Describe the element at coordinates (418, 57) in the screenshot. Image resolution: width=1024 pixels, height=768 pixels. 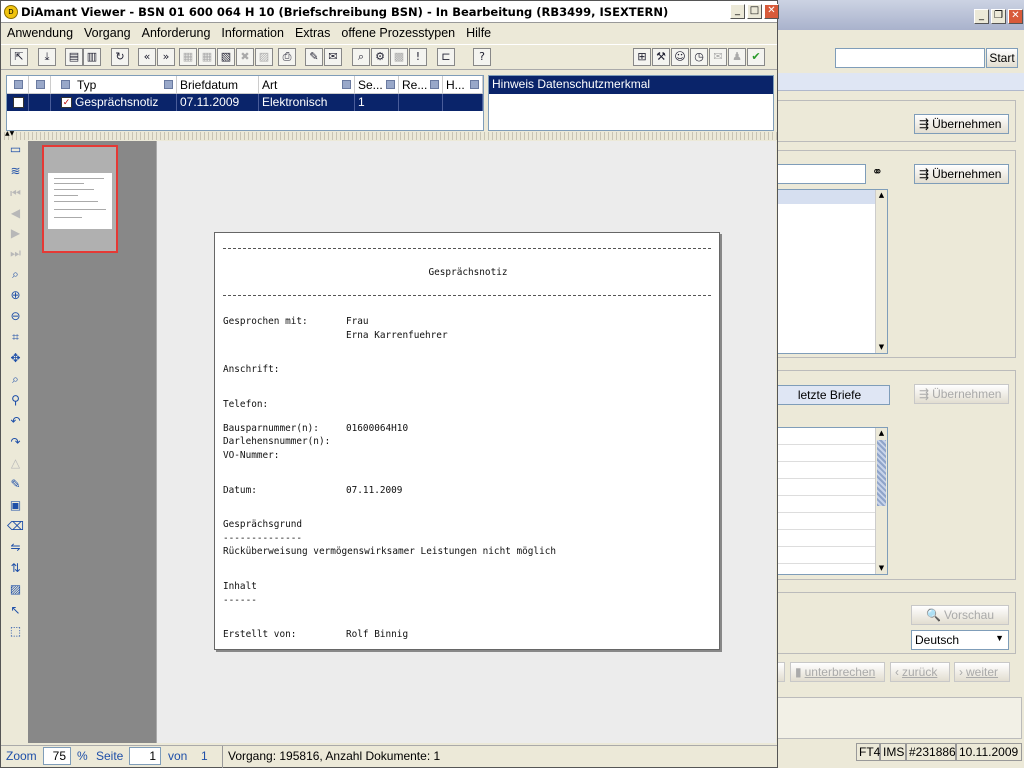
I see `alert-icon: !` at that location.